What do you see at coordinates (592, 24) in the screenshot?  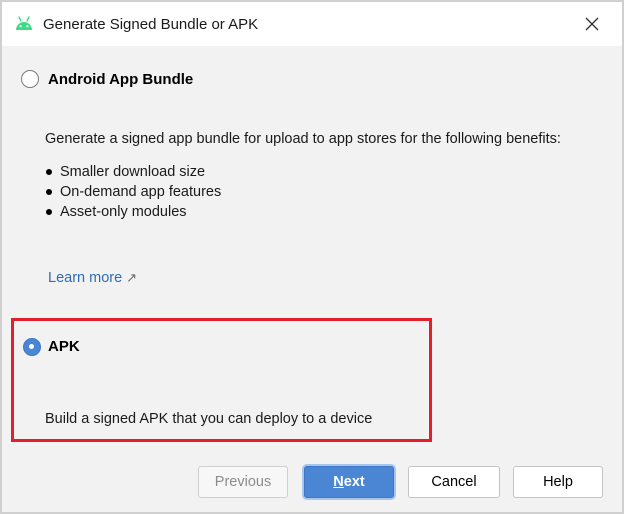 I see `close-icon` at bounding box center [592, 24].